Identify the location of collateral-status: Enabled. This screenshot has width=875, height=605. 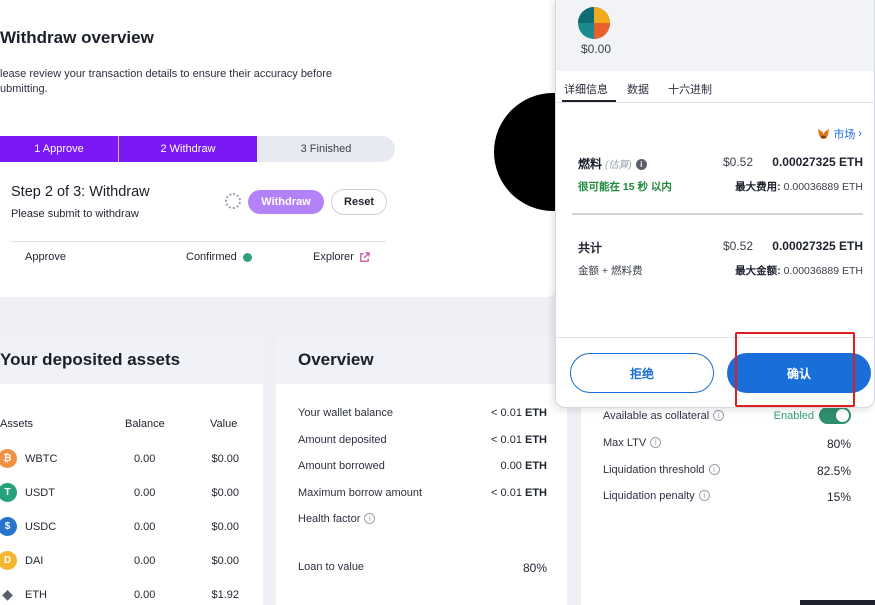
(793, 415).